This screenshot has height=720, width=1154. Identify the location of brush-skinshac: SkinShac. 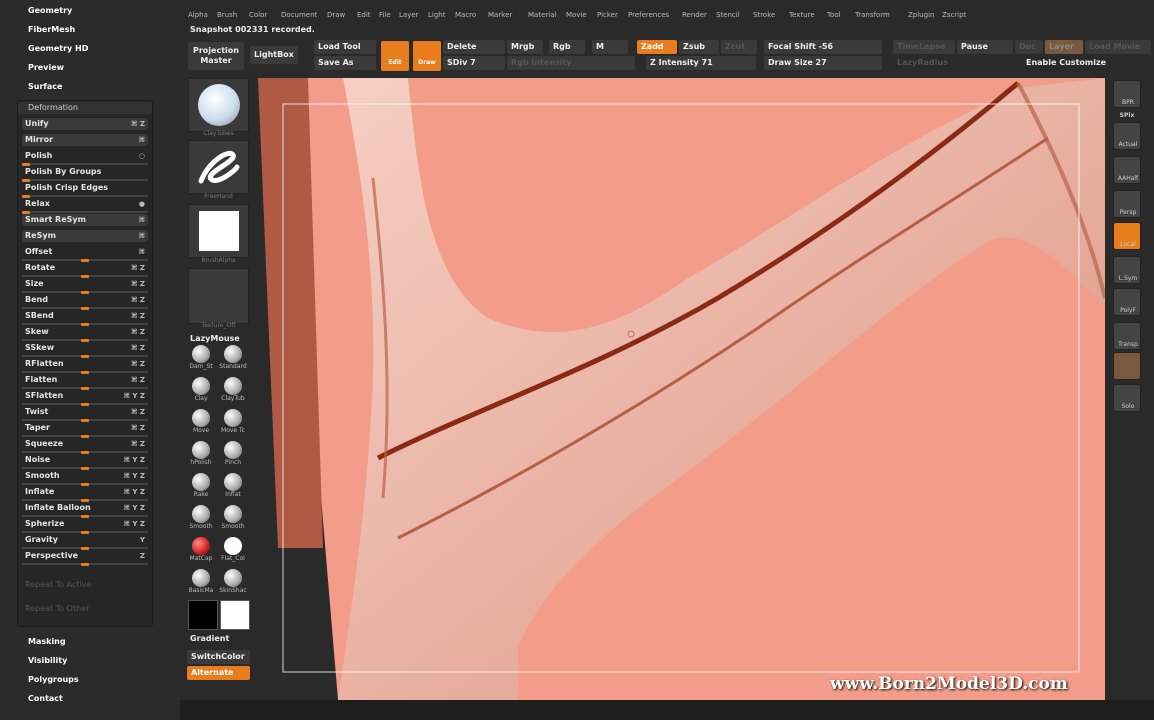
(233, 581).